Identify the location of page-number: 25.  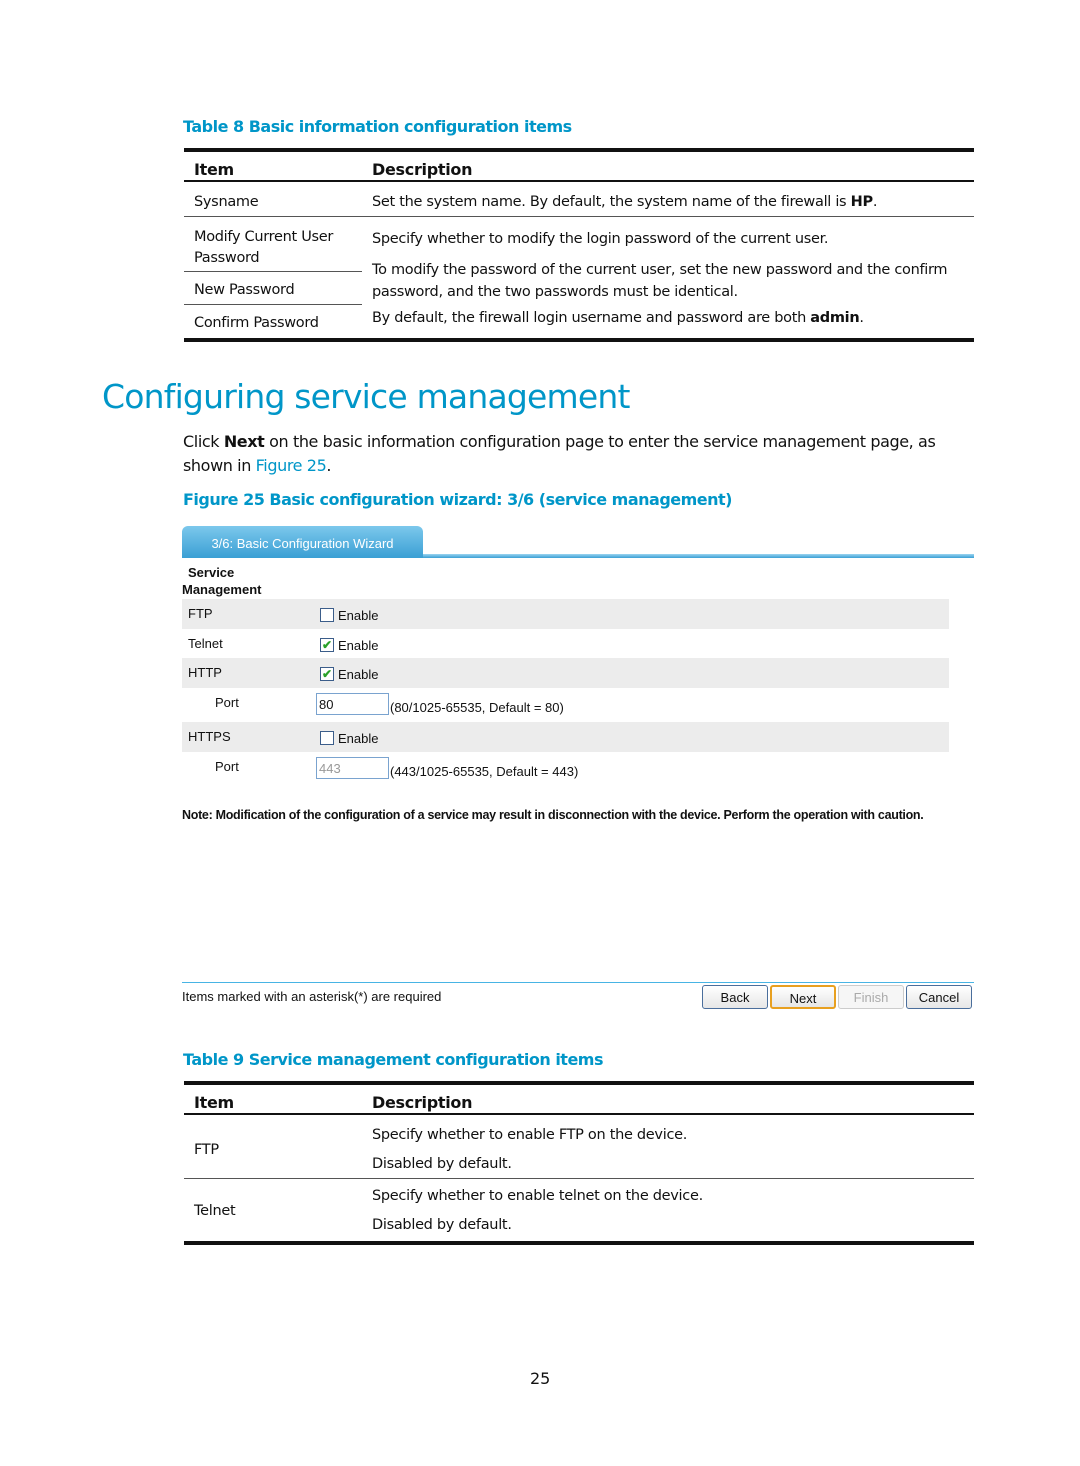
(540, 1378).